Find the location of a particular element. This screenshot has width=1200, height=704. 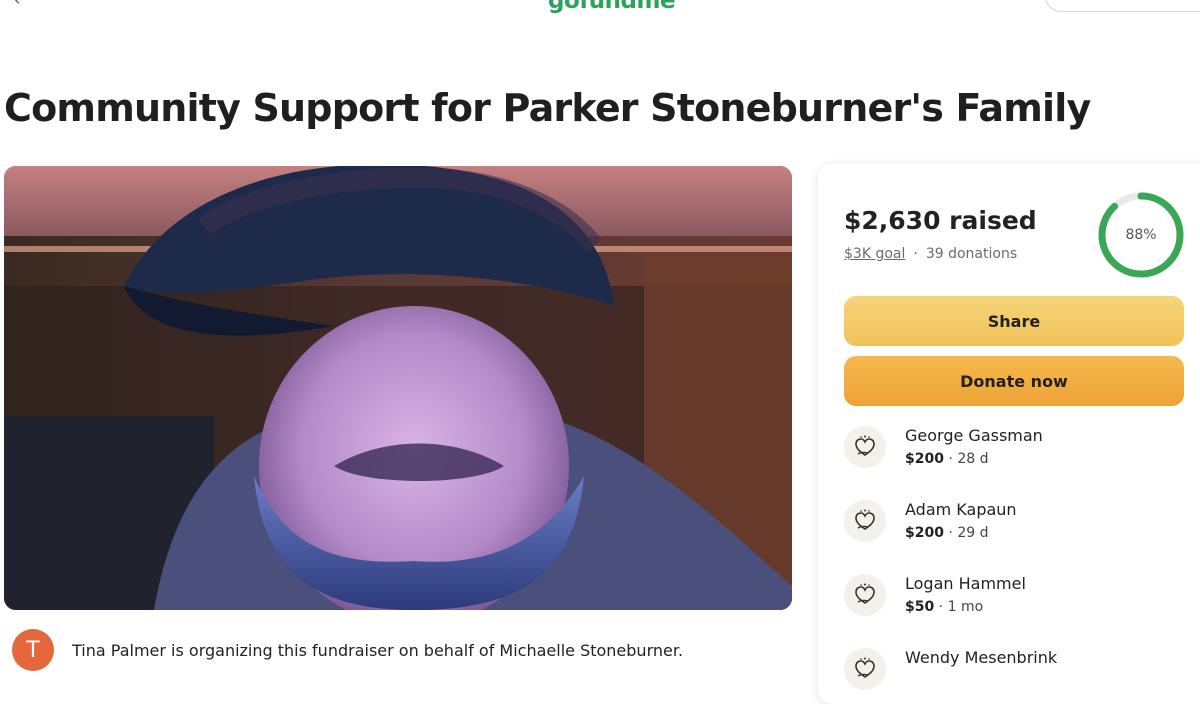

donor-amount: $200 · 29 d is located at coordinates (946, 533).